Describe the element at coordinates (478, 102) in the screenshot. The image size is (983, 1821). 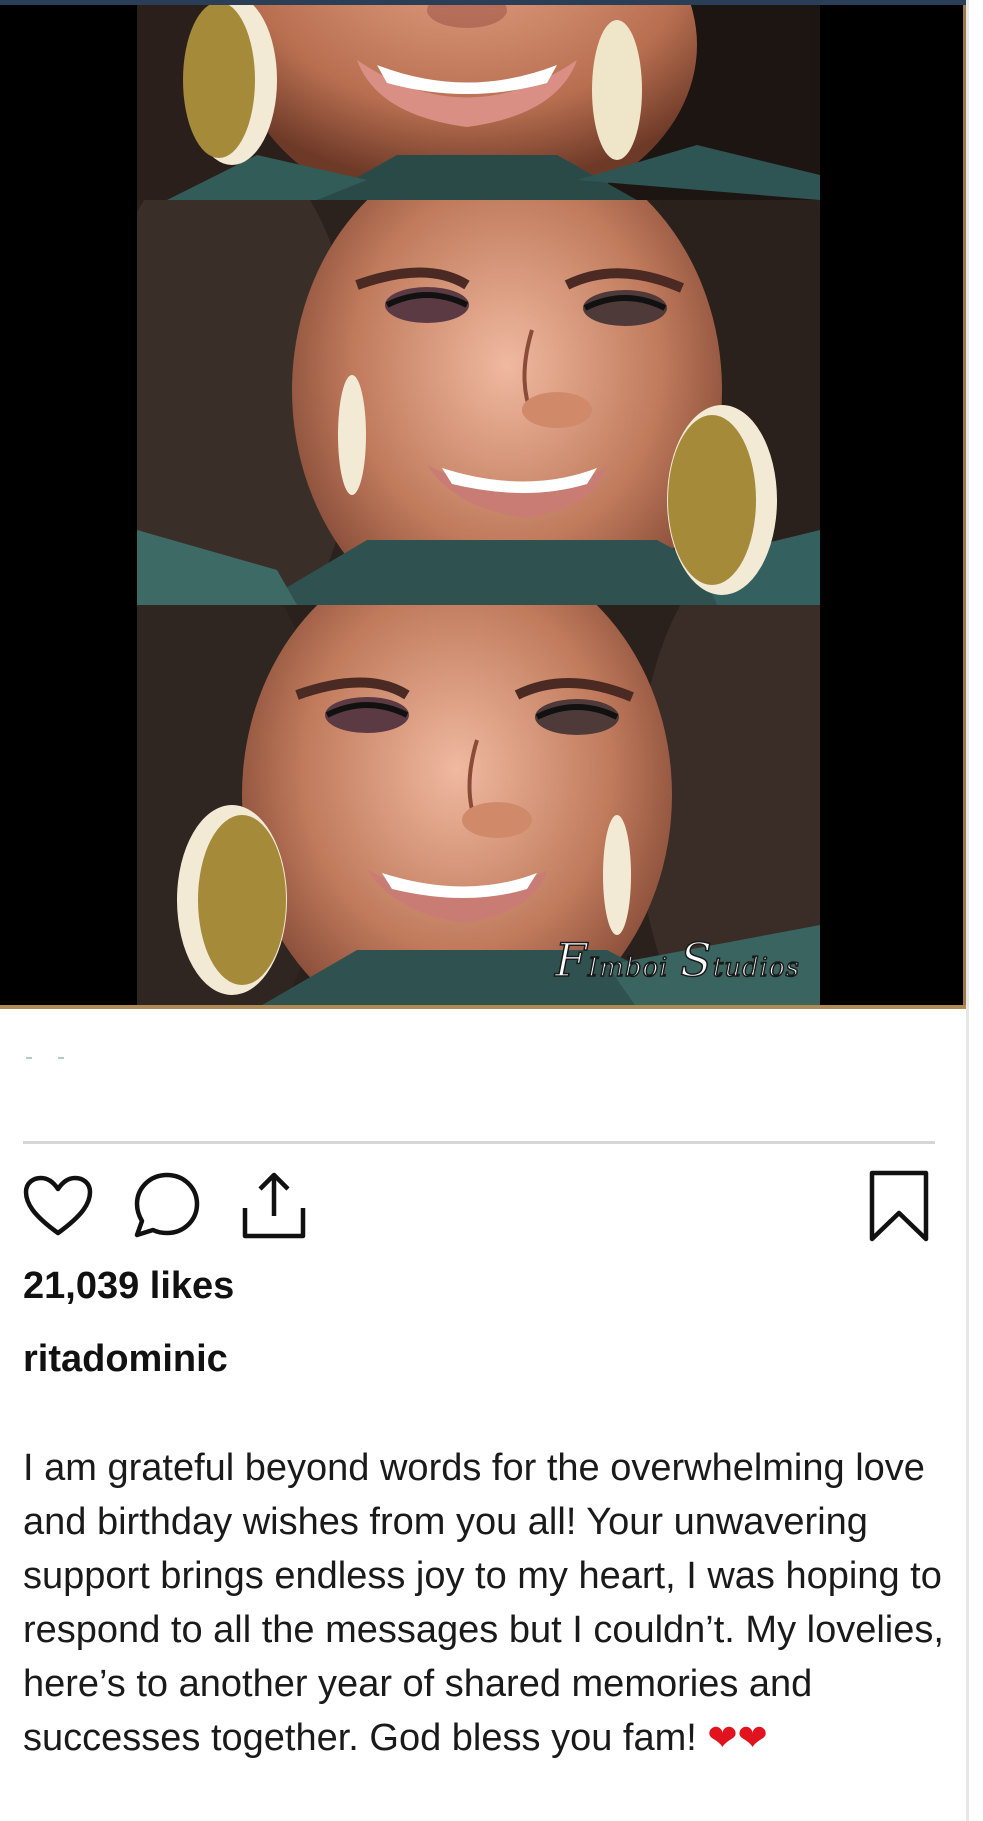
I see `media-panel-top` at that location.